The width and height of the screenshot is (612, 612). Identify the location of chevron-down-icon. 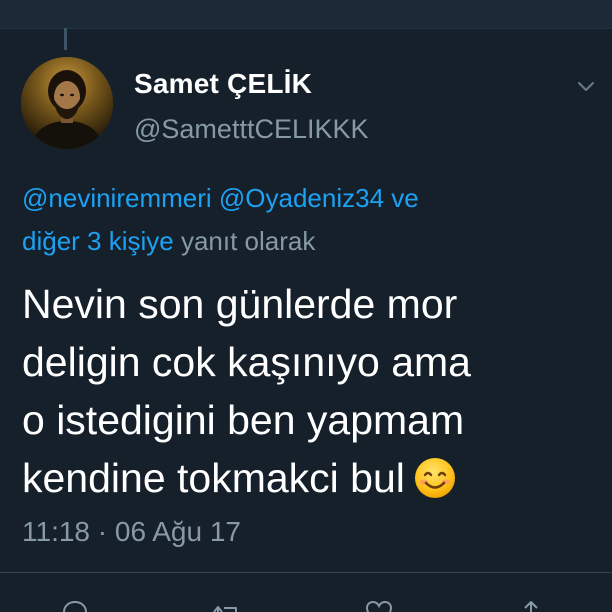
(586, 86).